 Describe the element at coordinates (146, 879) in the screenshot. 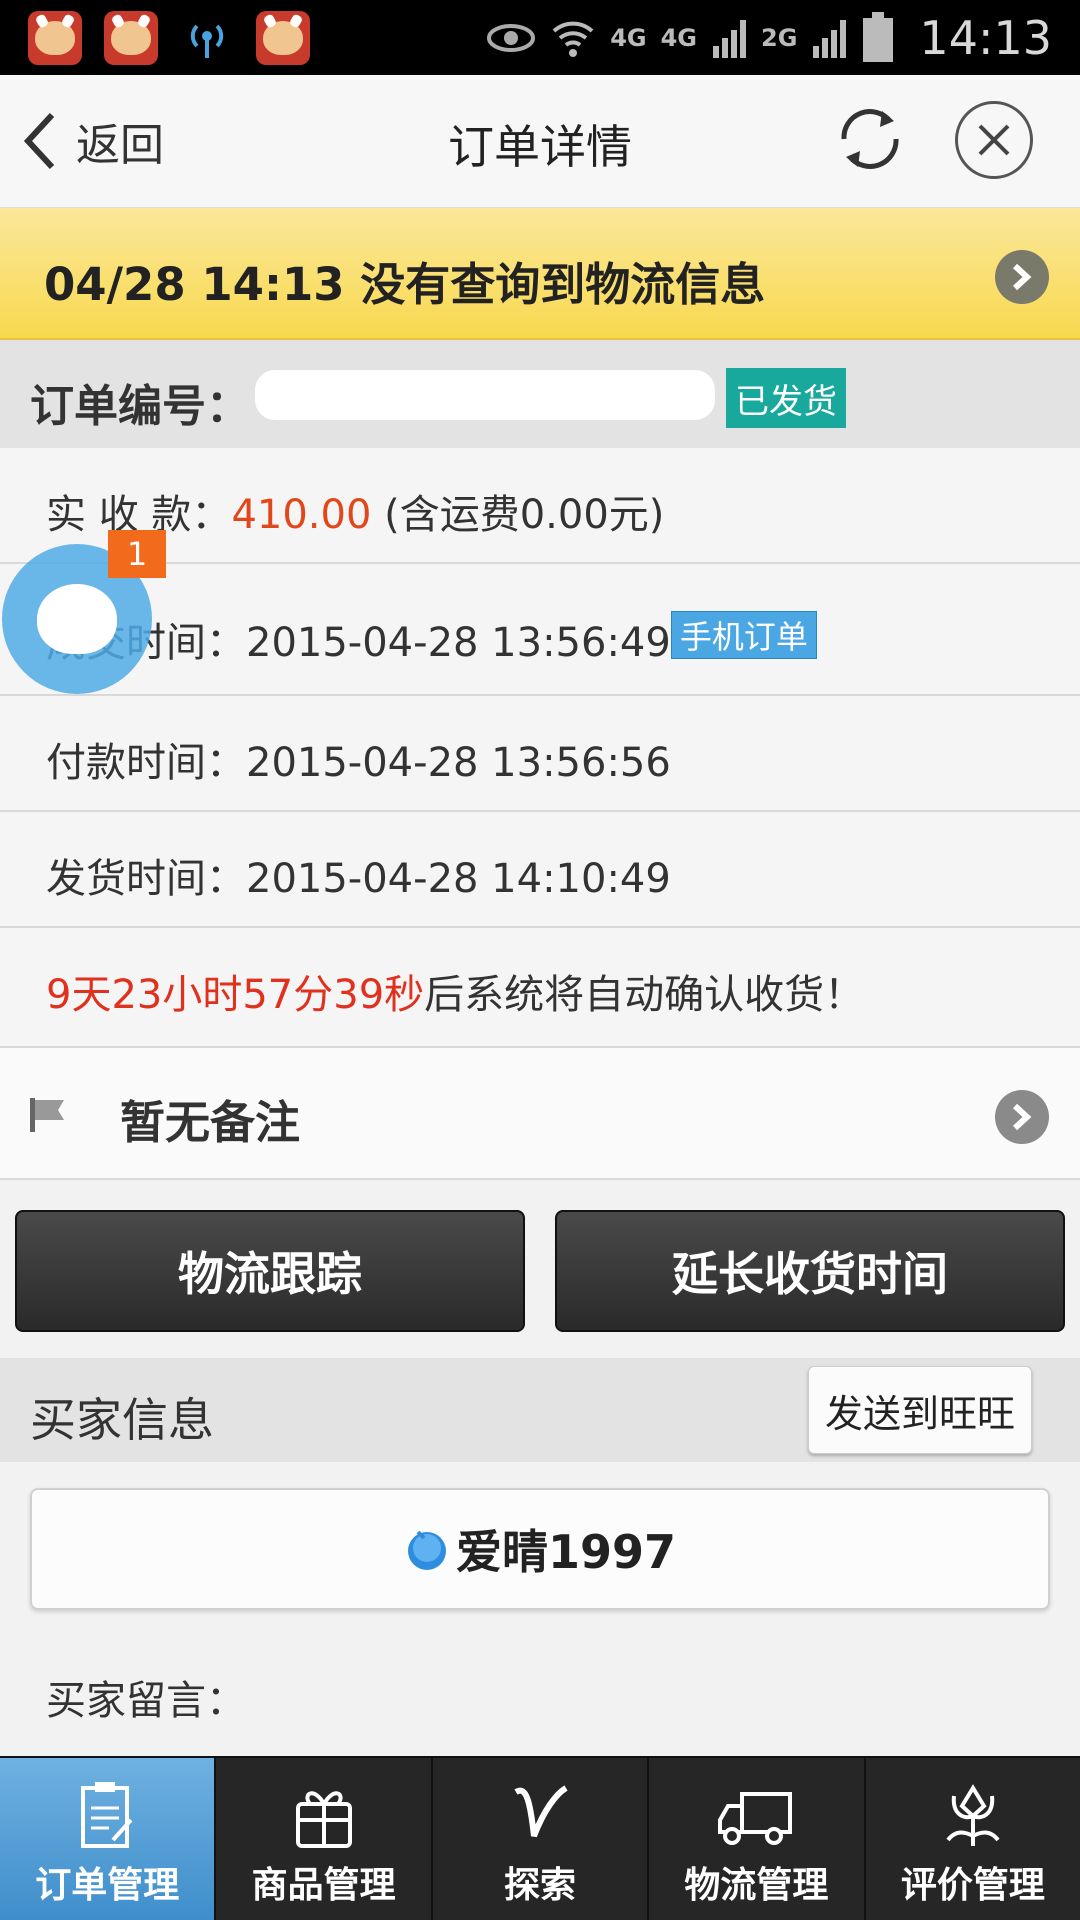

I see `shipped-label: 发货时间：` at that location.